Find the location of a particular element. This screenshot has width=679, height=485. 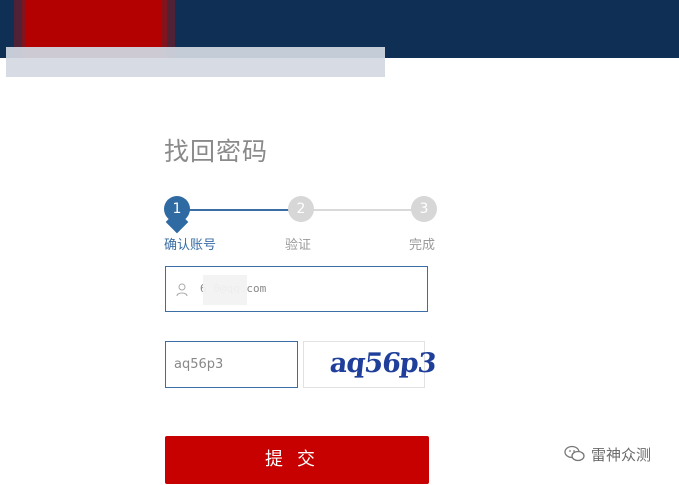

email-field: 6 0@qq.com is located at coordinates (296, 289).